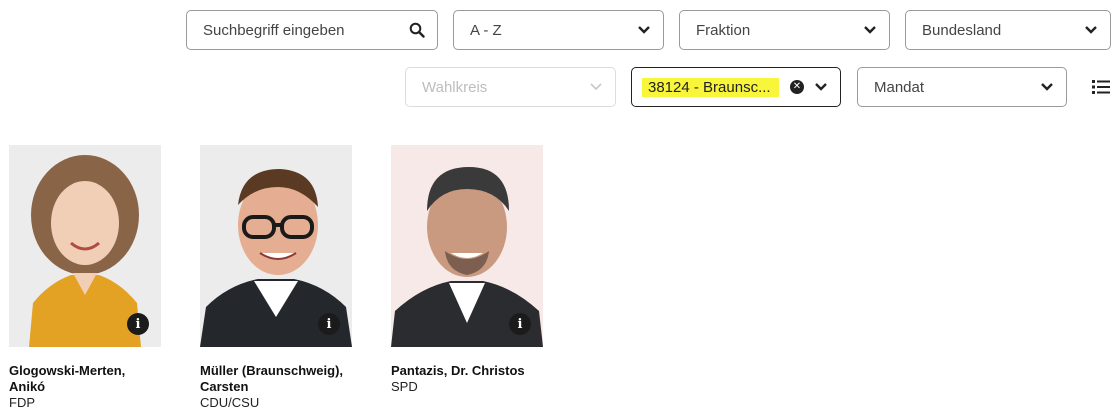 This screenshot has height=412, width=1113. I want to click on member-card: i Glogowski-Merten, Anikó FDP, so click(85, 278).